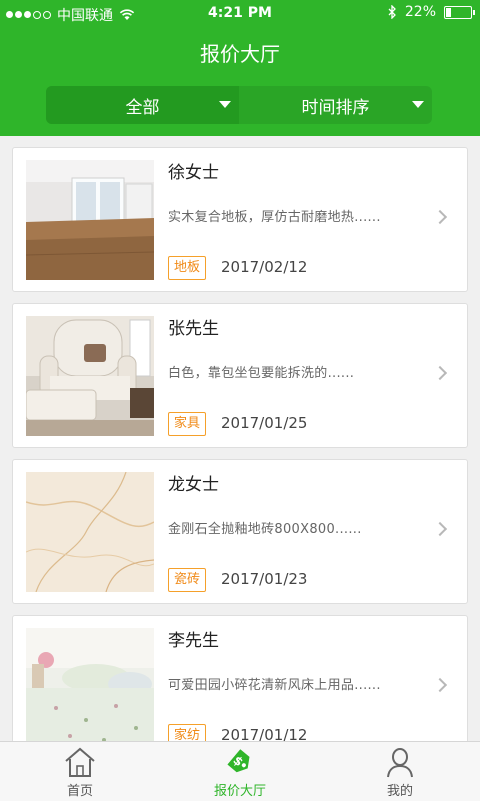  I want to click on filter-bar: 全部 时间排序, so click(239, 105).